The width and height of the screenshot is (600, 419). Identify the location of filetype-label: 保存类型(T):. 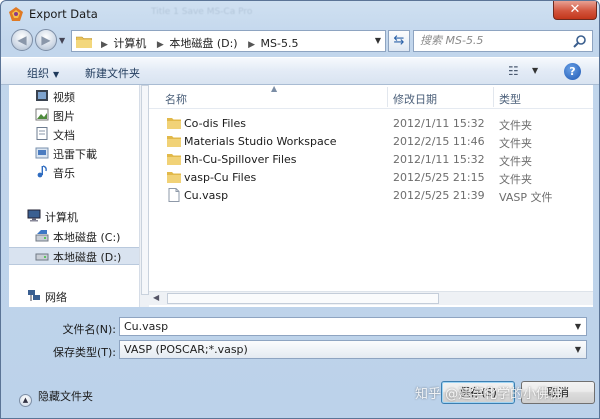
(84, 352).